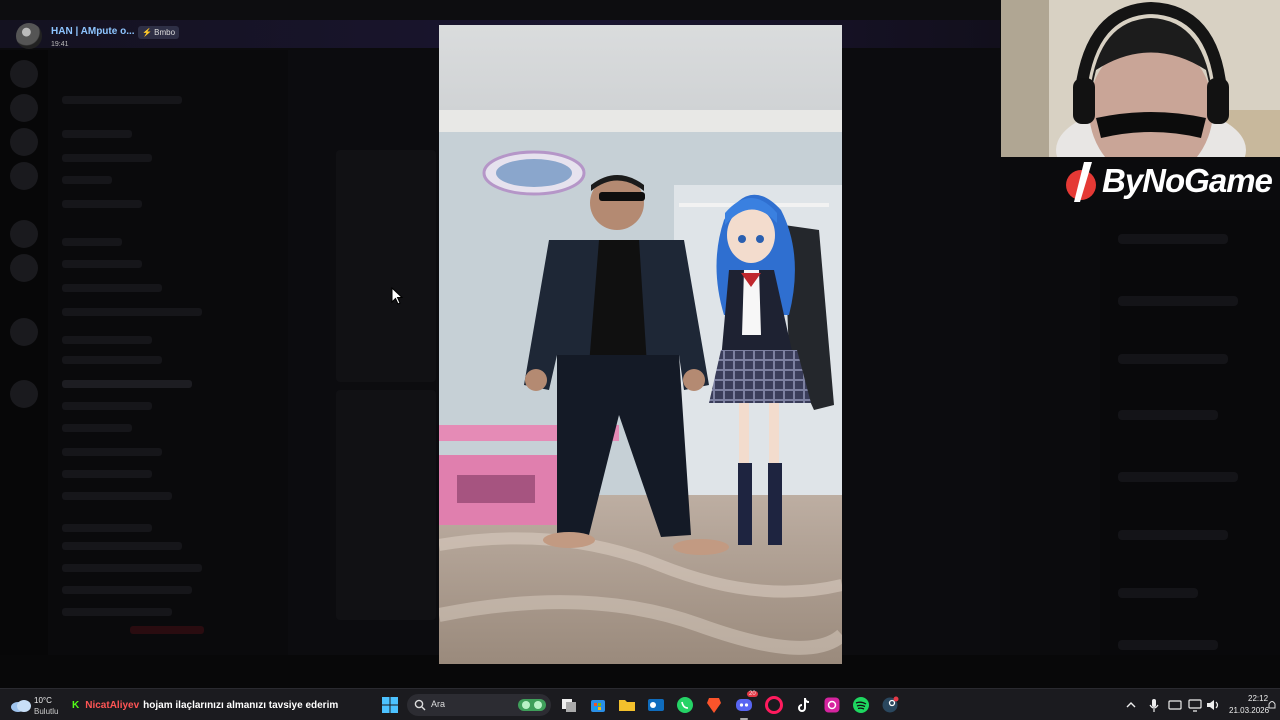 This screenshot has height=720, width=1280. What do you see at coordinates (390, 705) in the screenshot?
I see `windows-start-icon` at bounding box center [390, 705].